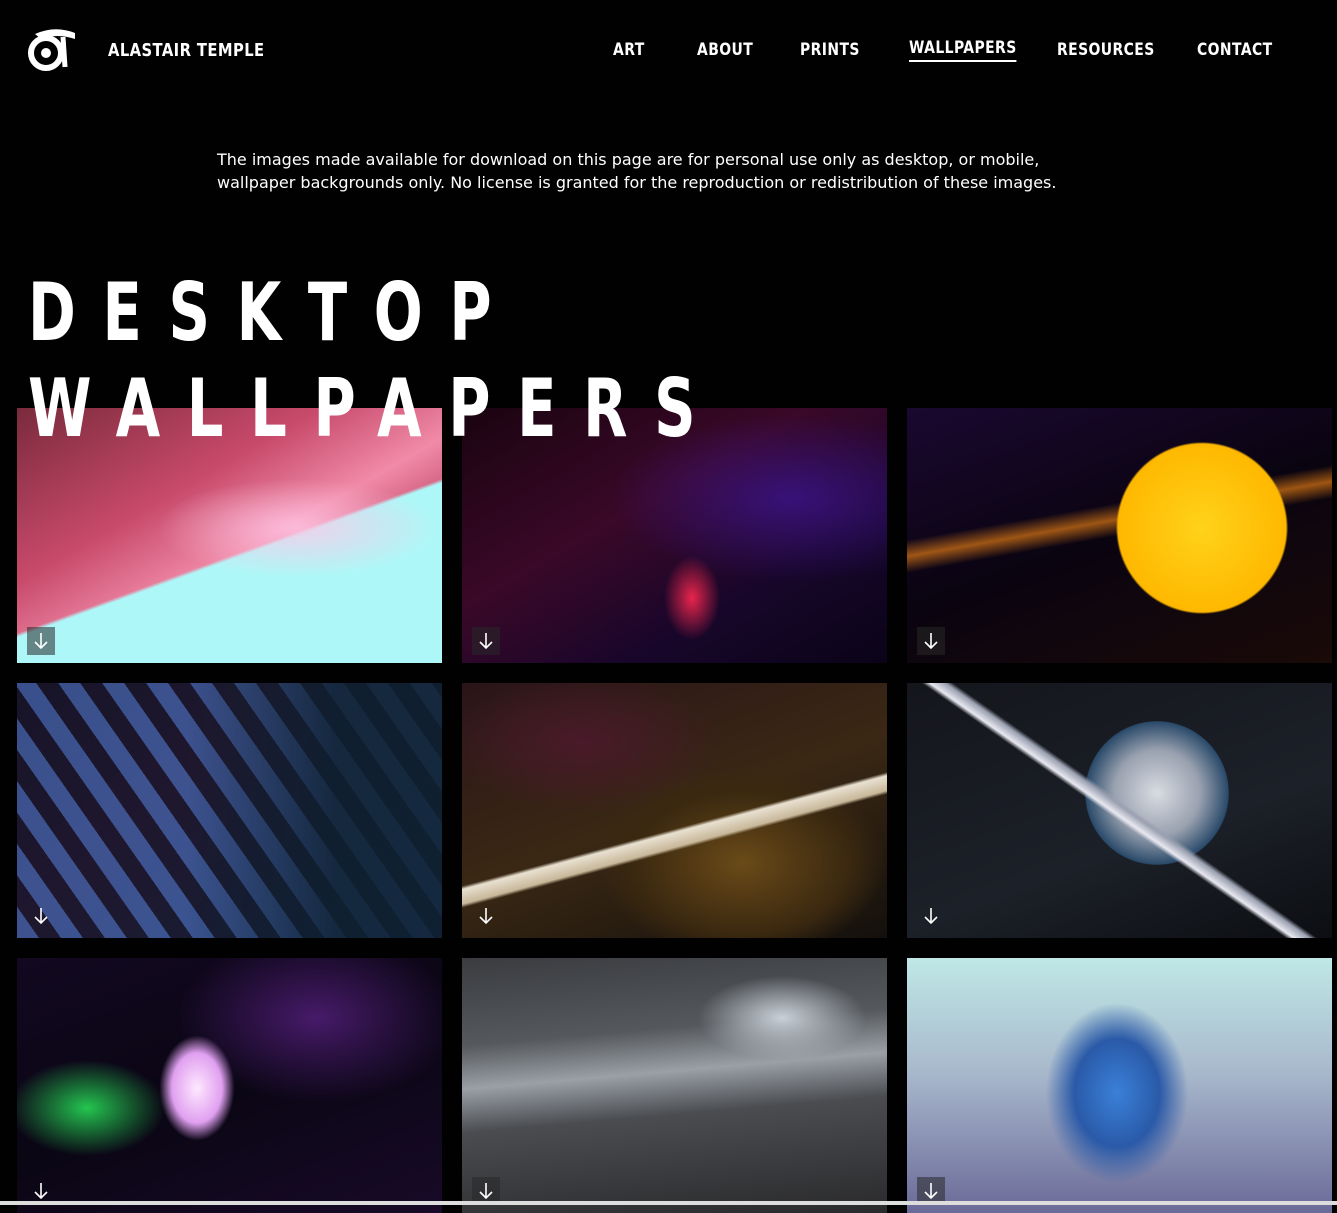  Describe the element at coordinates (1235, 50) in the screenshot. I see `nav-contact: CONTACT` at that location.